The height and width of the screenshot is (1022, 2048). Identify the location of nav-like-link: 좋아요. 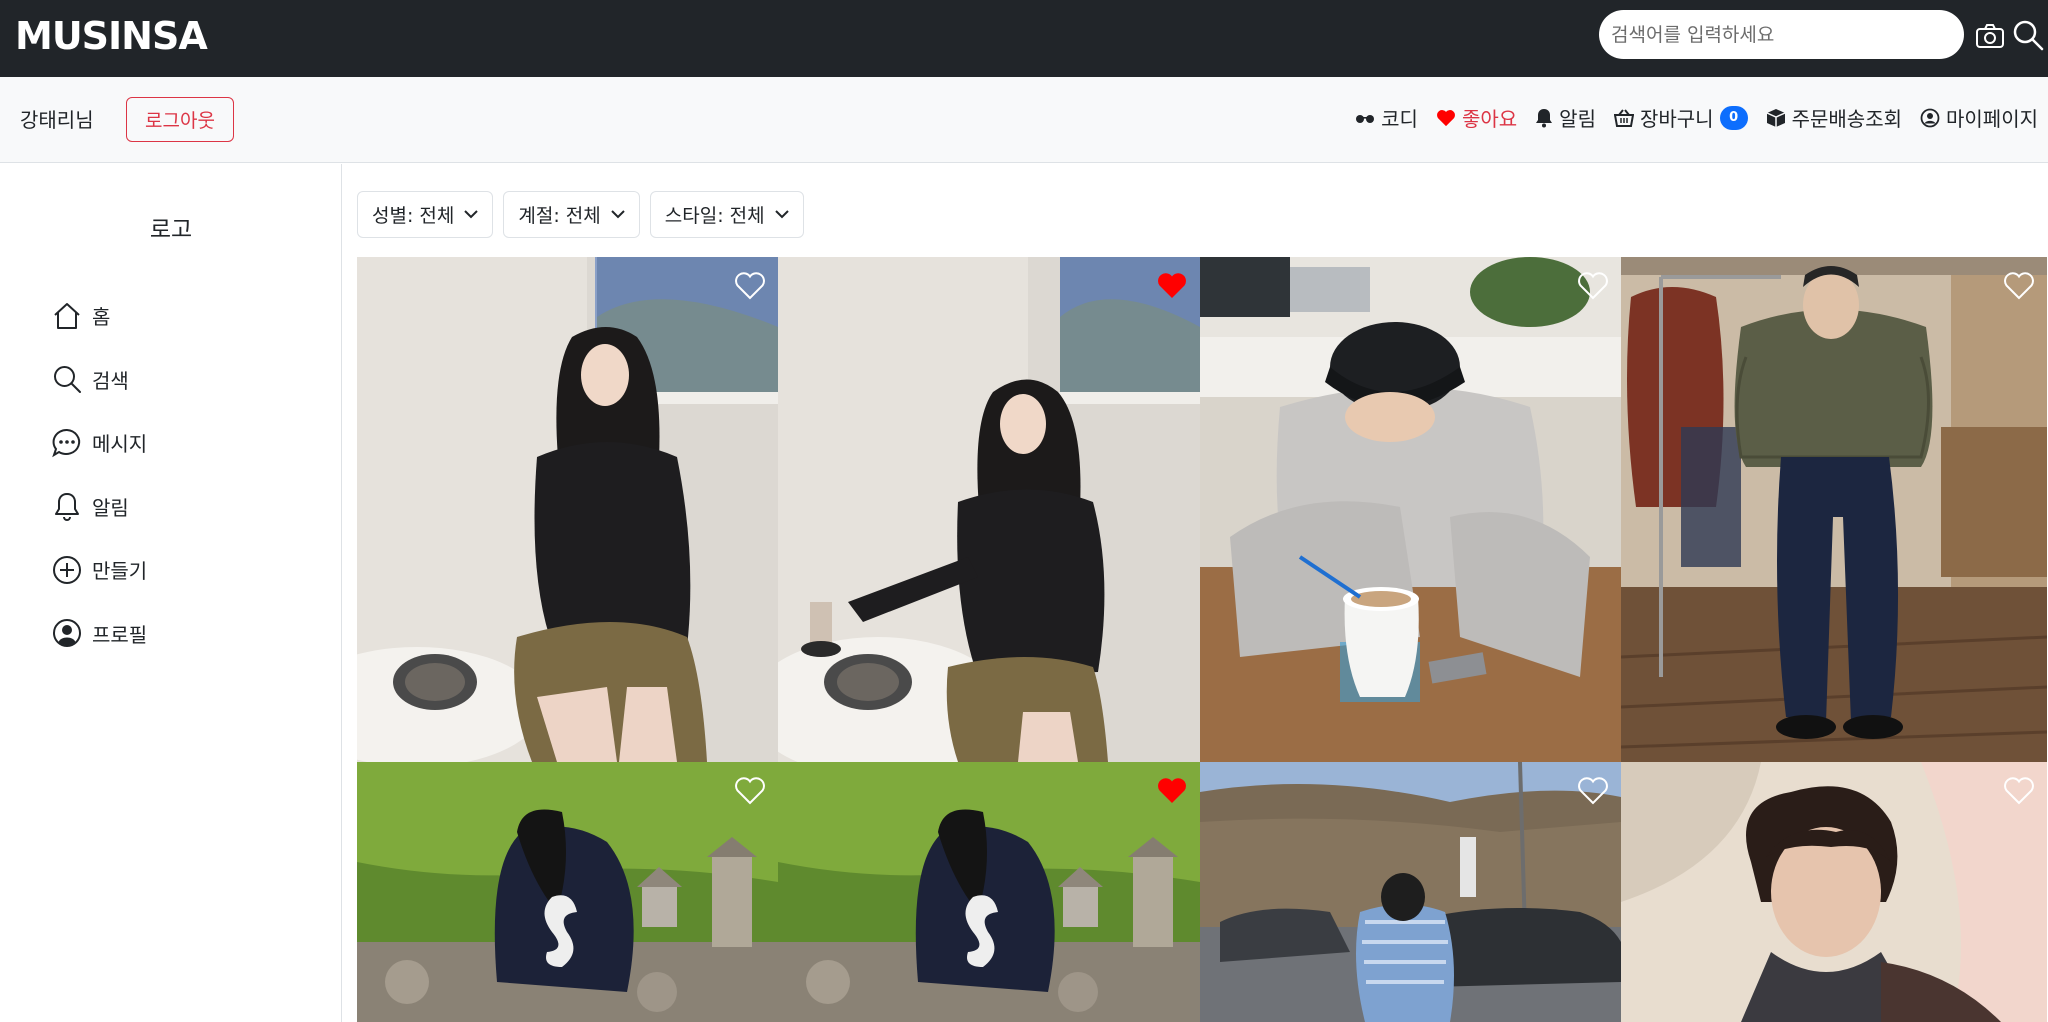
(1476, 117).